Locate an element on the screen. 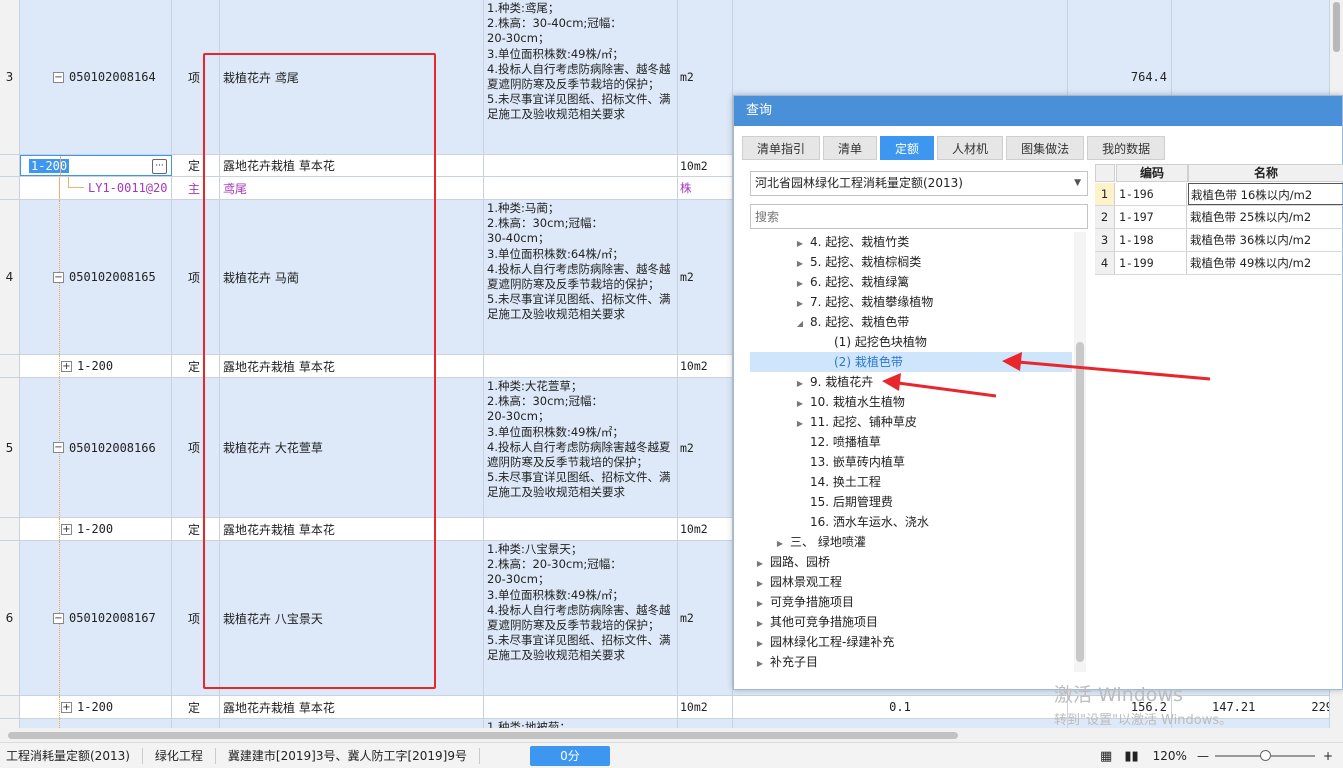 The width and height of the screenshot is (1343, 768). tree-node: ▶ 其他可竞争措施项目 is located at coordinates (911, 622).